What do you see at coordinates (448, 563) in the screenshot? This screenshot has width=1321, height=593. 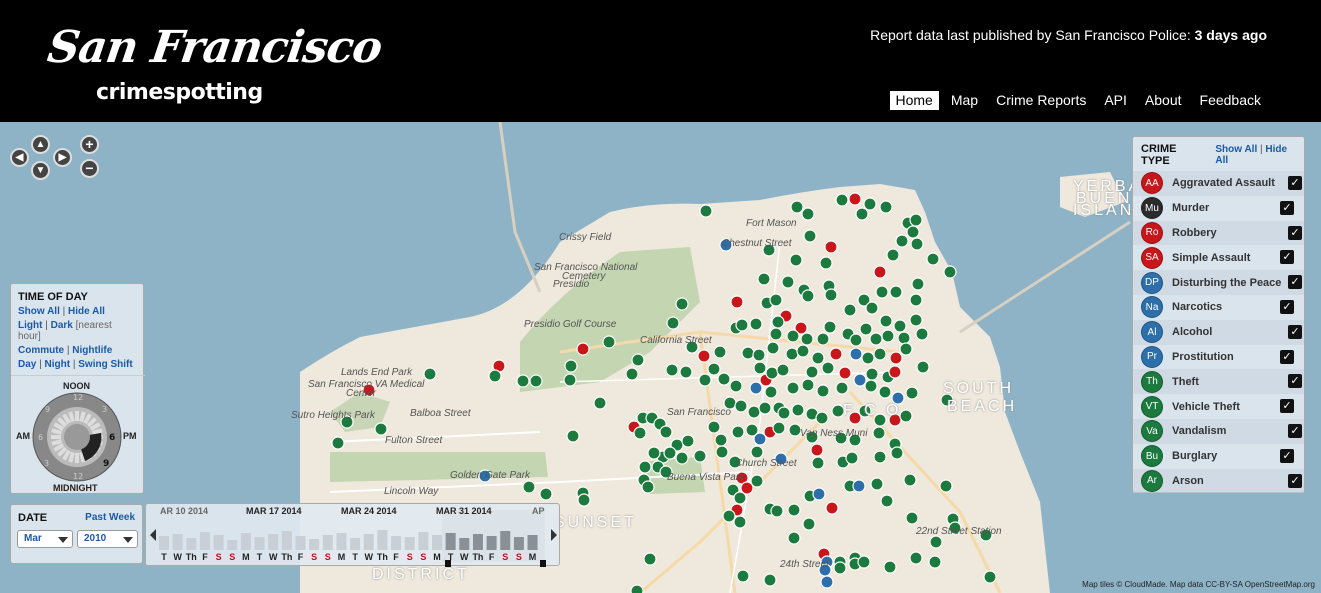 I see `timeline-start-handle` at bounding box center [448, 563].